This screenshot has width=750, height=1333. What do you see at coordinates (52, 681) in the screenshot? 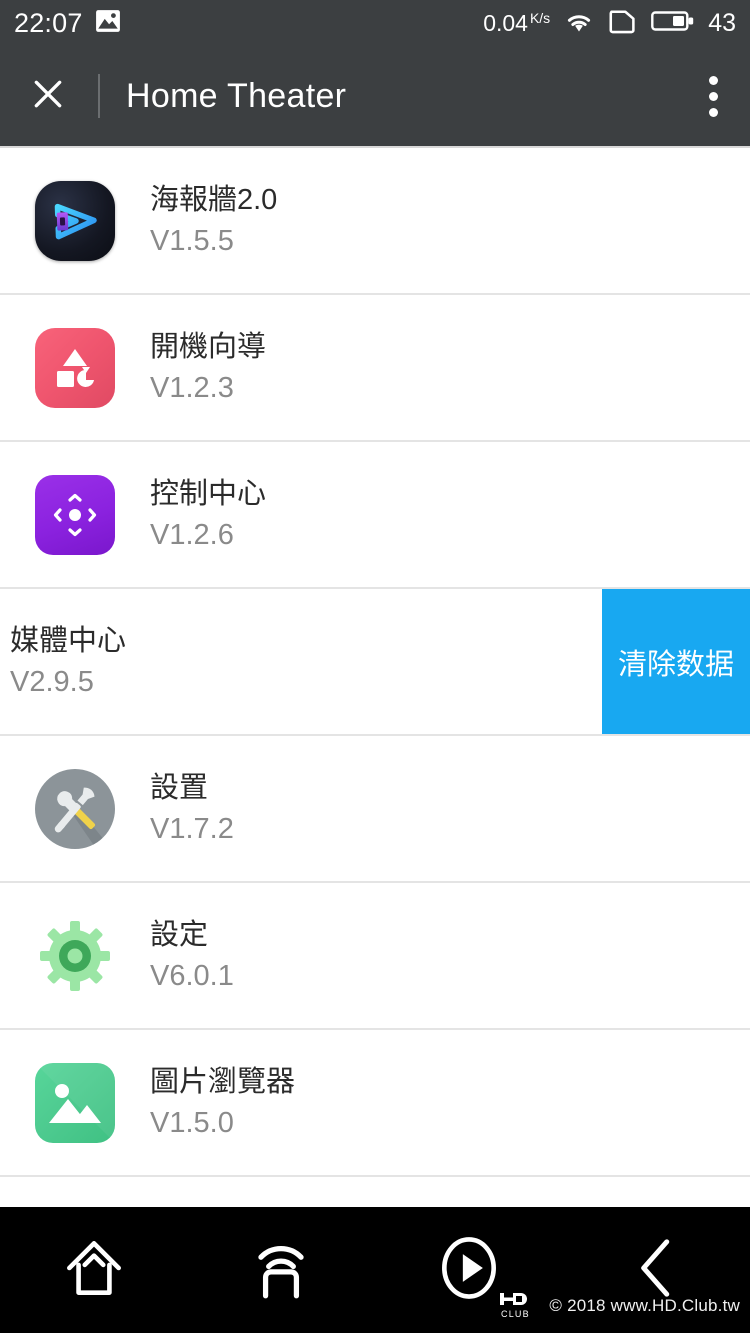
I see `app-version: V2.9.5` at bounding box center [52, 681].